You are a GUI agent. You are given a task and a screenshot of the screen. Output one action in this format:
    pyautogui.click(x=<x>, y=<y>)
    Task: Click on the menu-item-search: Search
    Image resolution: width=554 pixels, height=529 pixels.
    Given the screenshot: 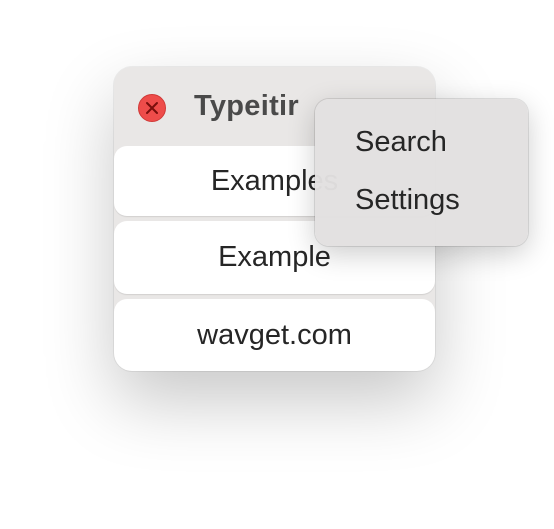 What is the action you would take?
    pyautogui.click(x=401, y=142)
    